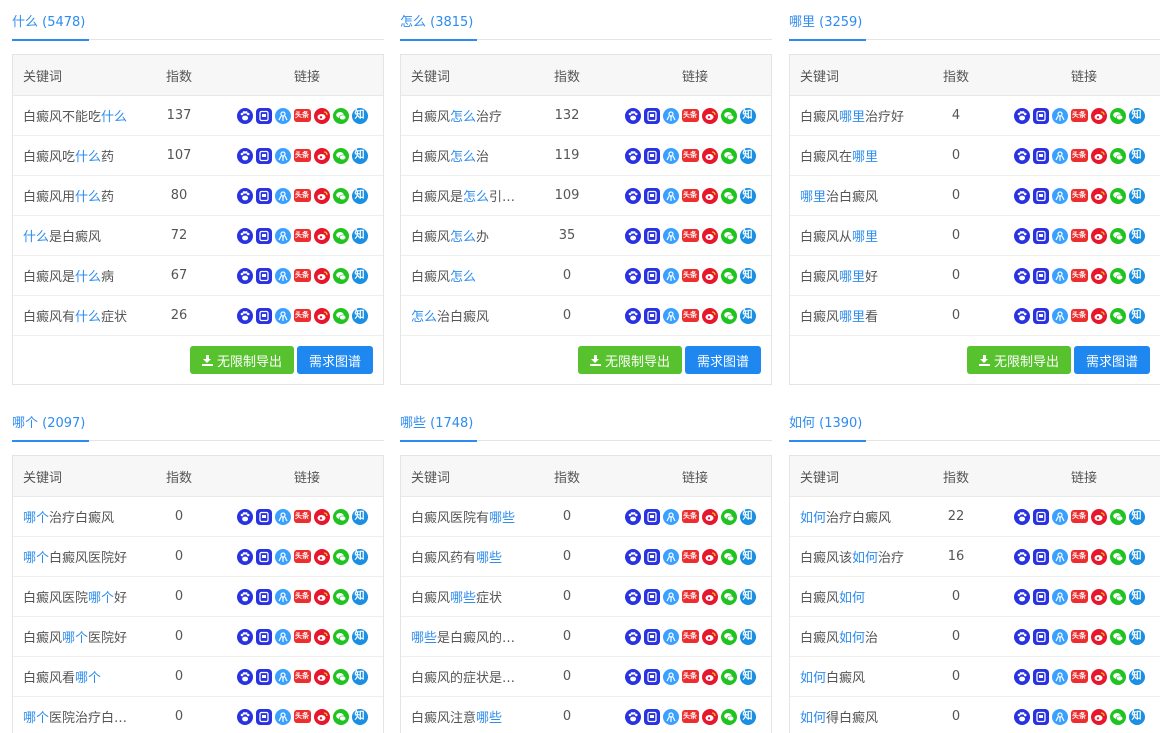 This screenshot has height=733, width=1160. I want to click on panel-tab: 哪些 (1748), so click(439, 421).